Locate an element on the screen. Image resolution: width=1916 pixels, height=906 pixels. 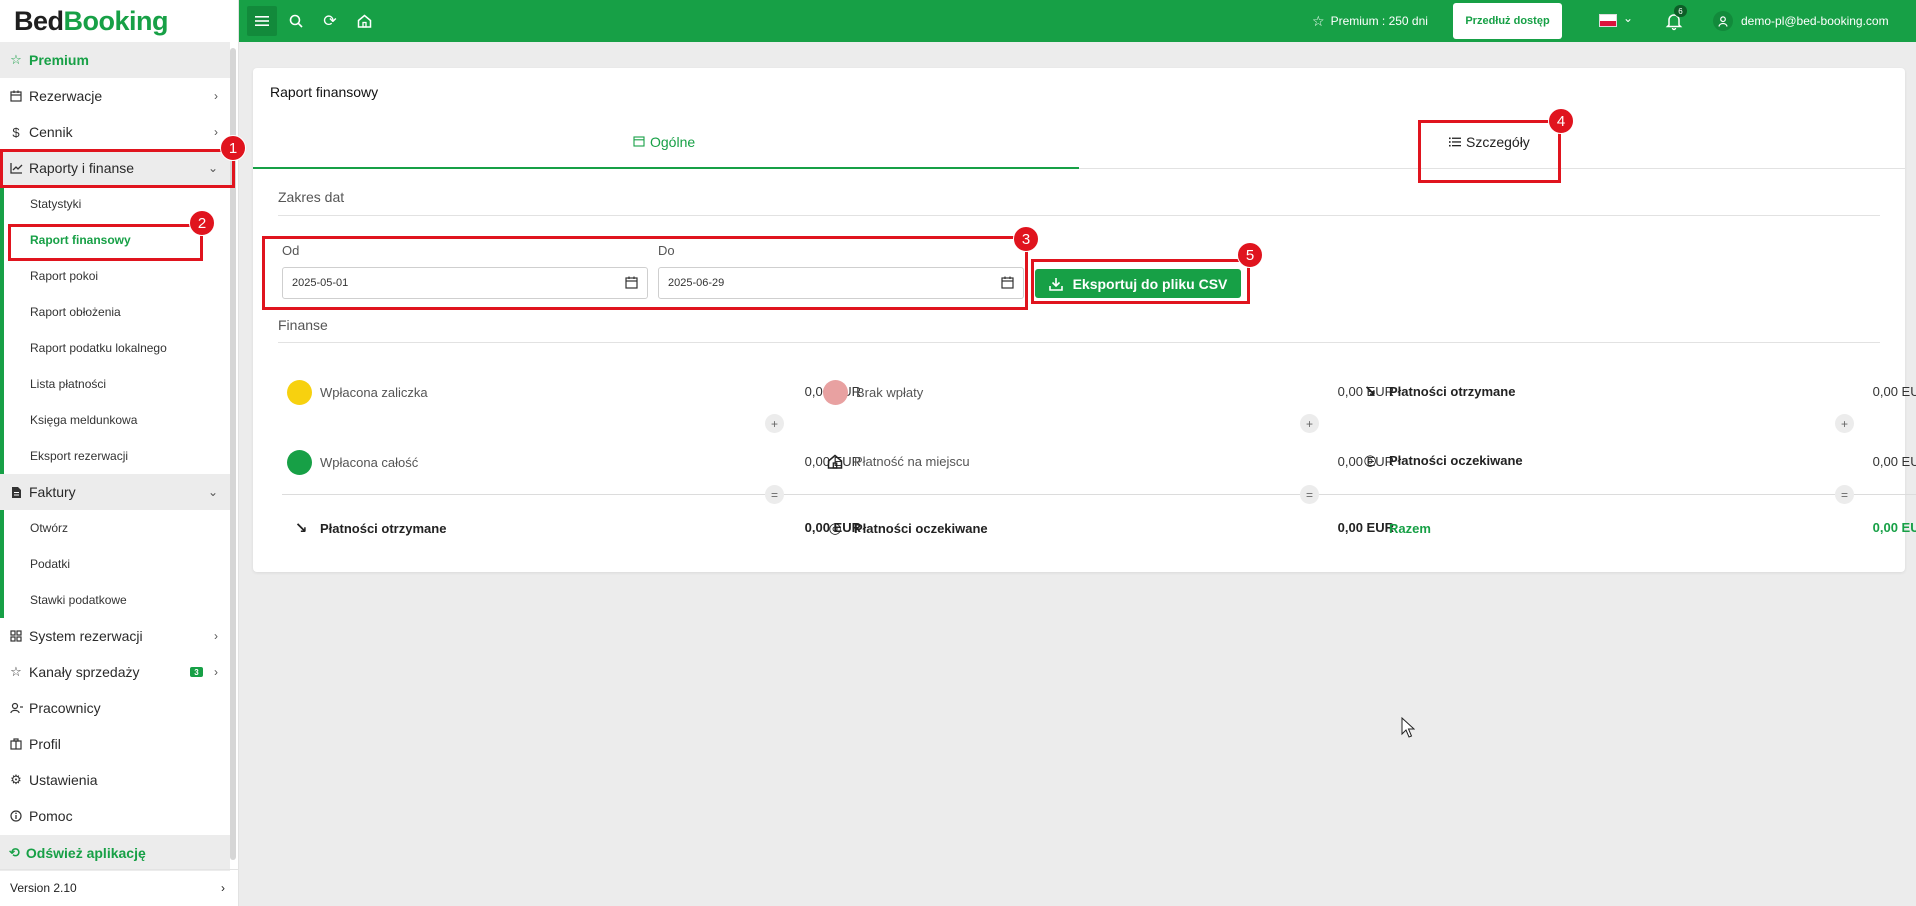
status-dot-yellow is located at coordinates (299, 392).